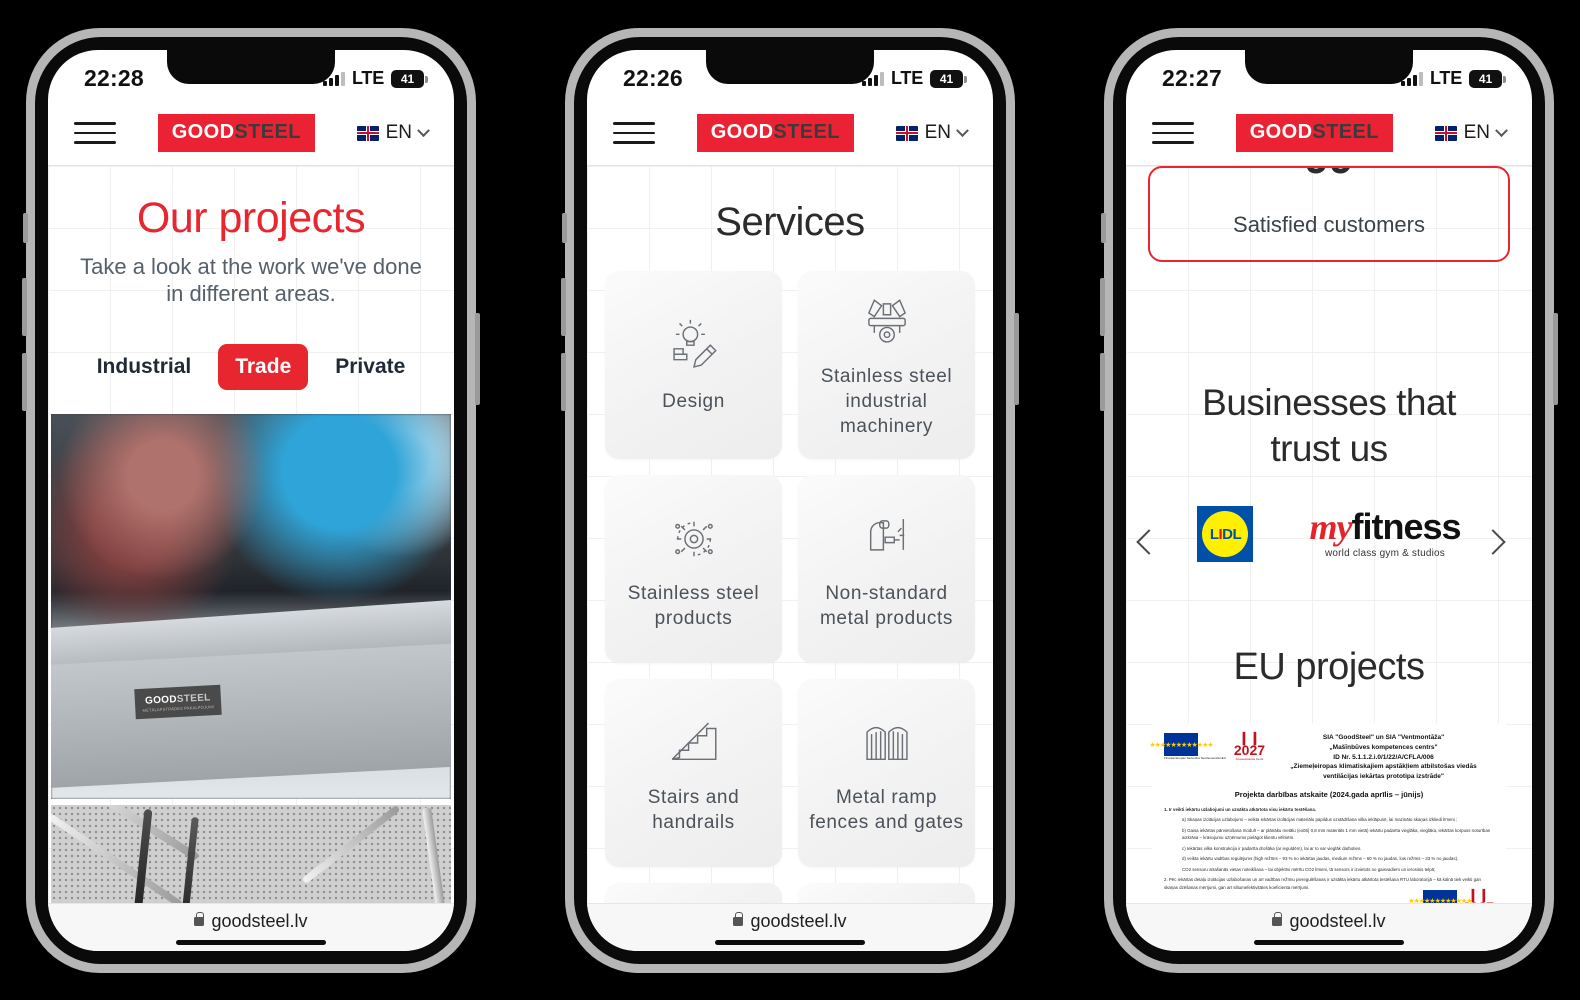 This screenshot has width=1580, height=1000. What do you see at coordinates (1440, 900) in the screenshot?
I see `eu-stars-footer: ★★★★★★★★★★★★` at bounding box center [1440, 900].